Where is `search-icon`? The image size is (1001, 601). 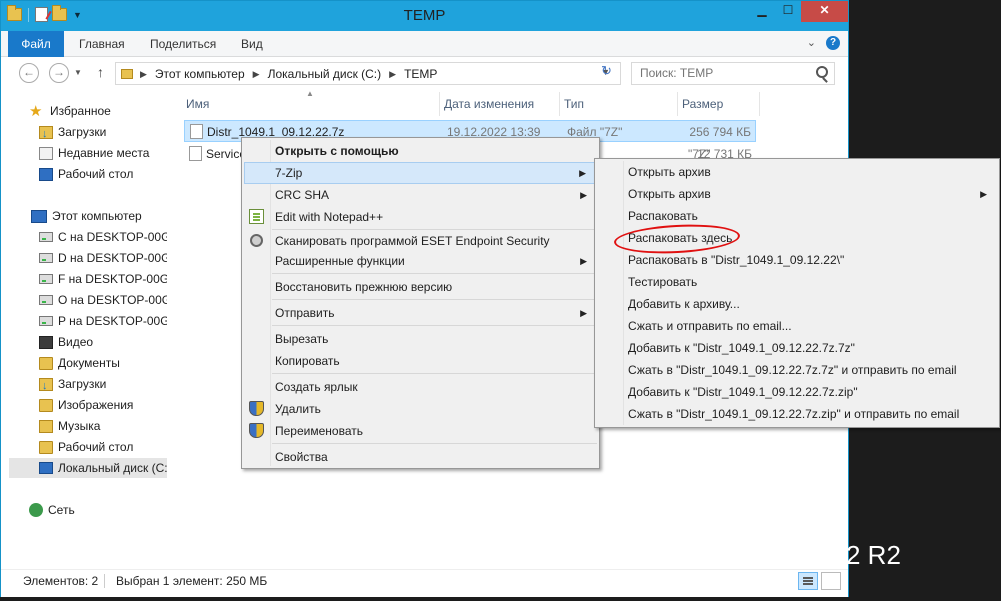 search-icon is located at coordinates (822, 72).